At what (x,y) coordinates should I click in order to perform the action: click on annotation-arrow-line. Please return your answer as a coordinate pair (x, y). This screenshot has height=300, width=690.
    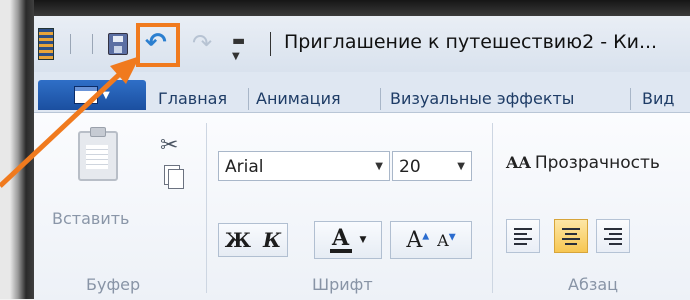
    Looking at the image, I should click on (63, 128).